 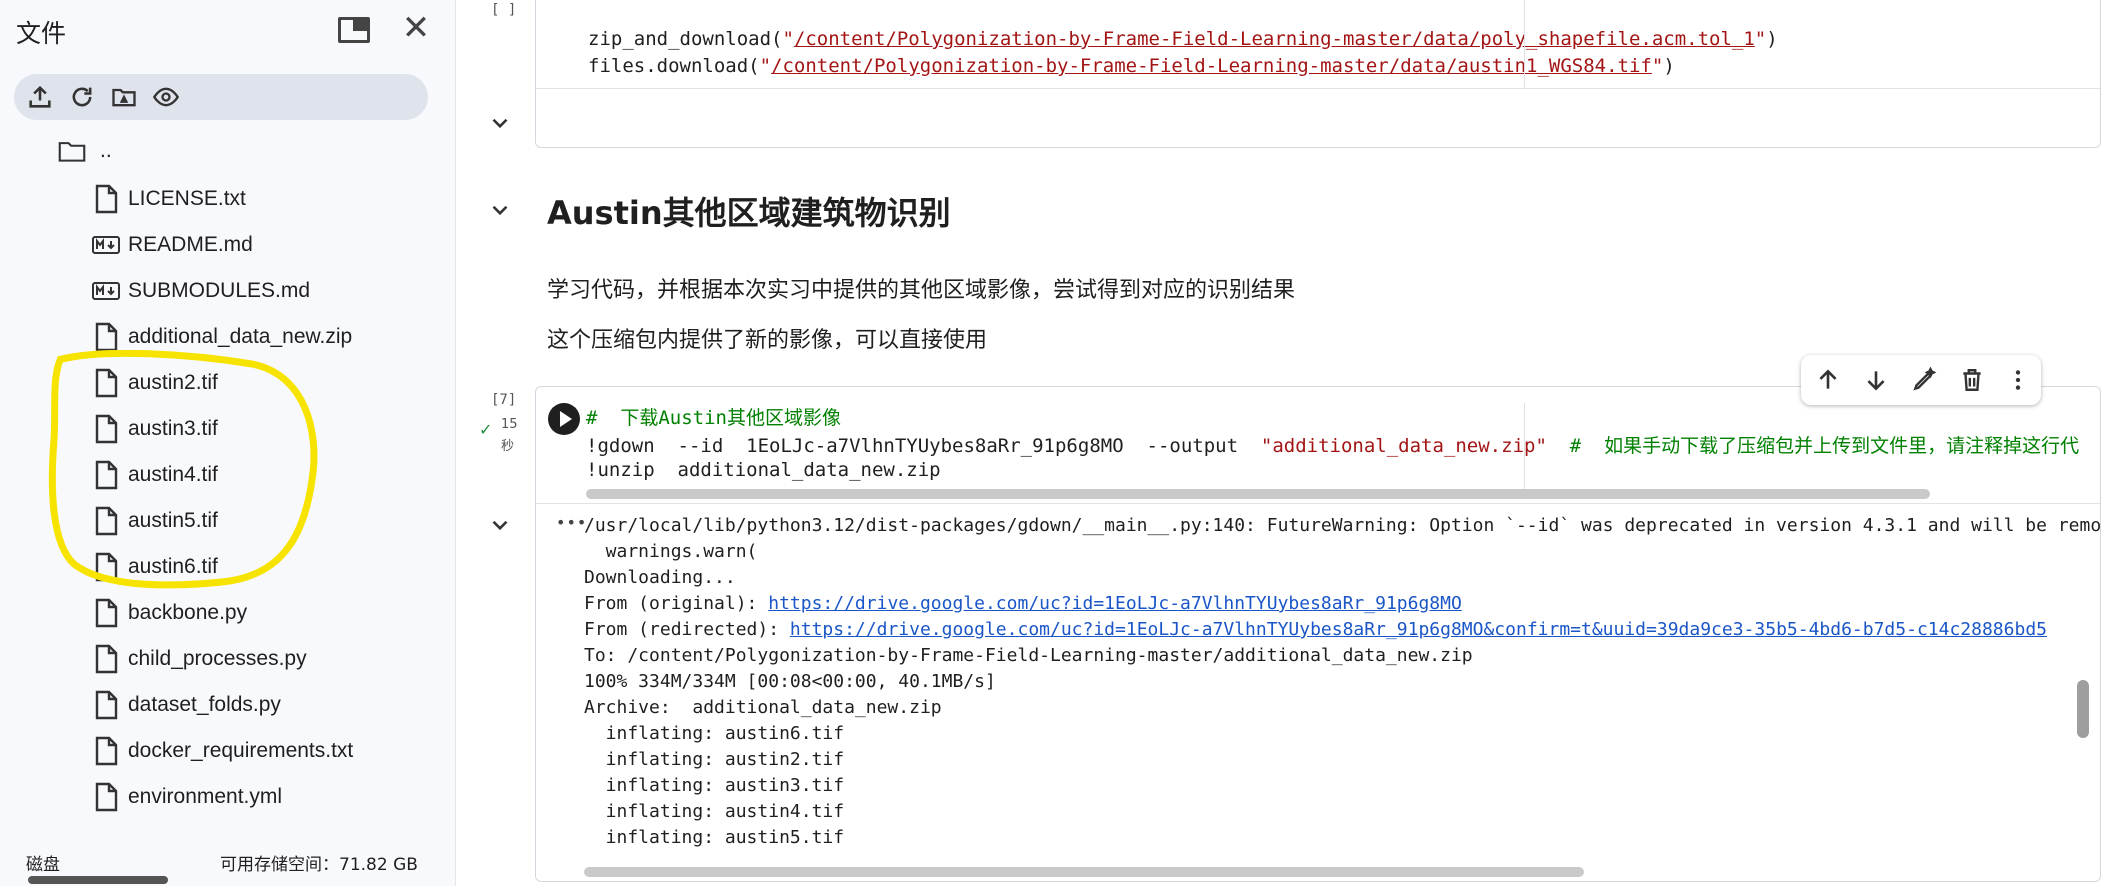 I want to click on trash-icon, so click(x=1972, y=380).